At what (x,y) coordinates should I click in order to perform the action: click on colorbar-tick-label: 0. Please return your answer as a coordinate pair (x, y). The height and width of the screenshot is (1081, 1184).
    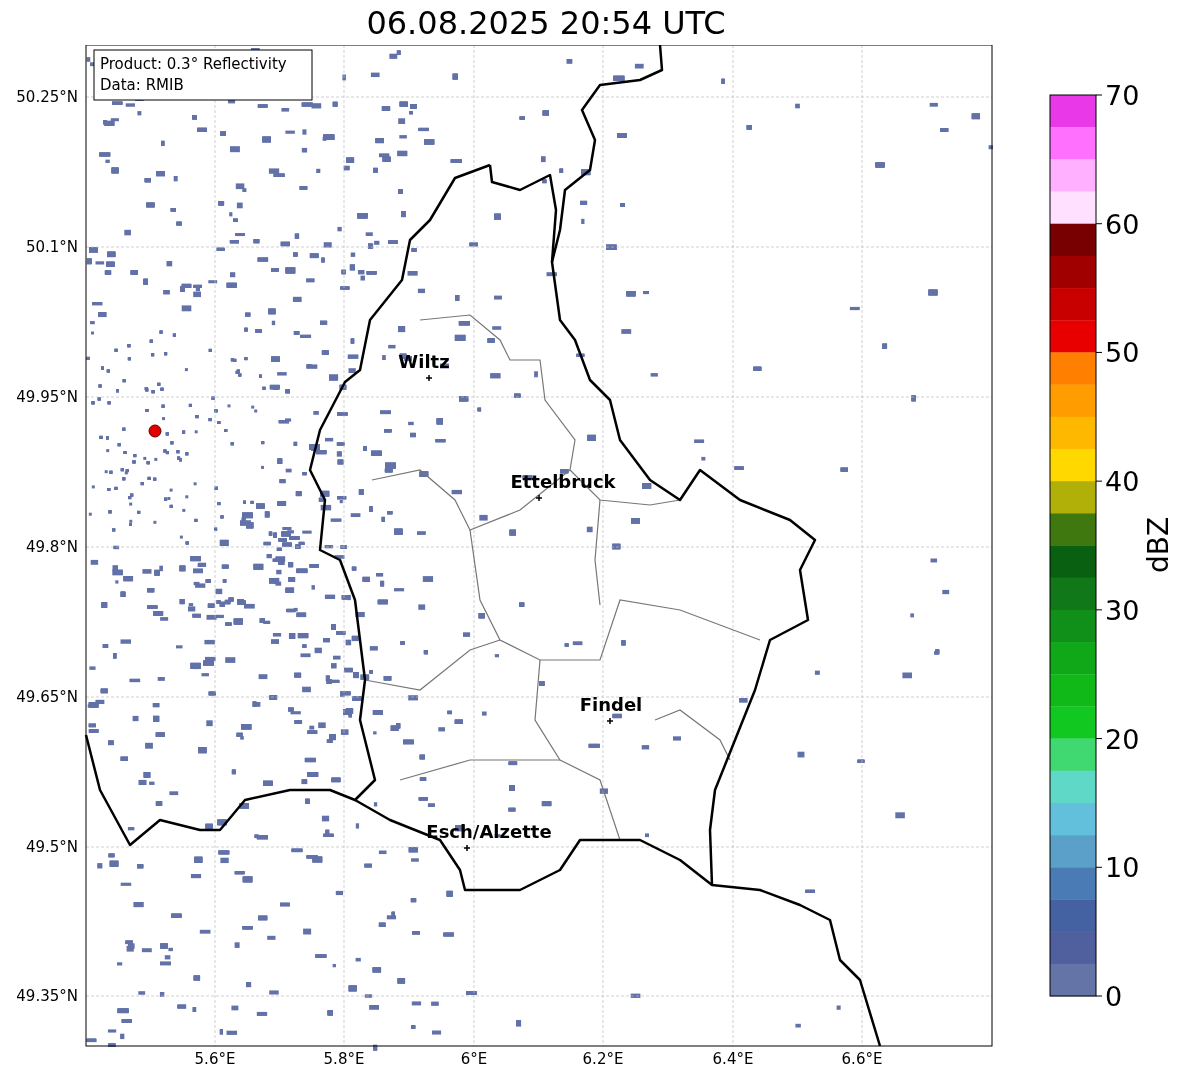
    Looking at the image, I should click on (1114, 996).